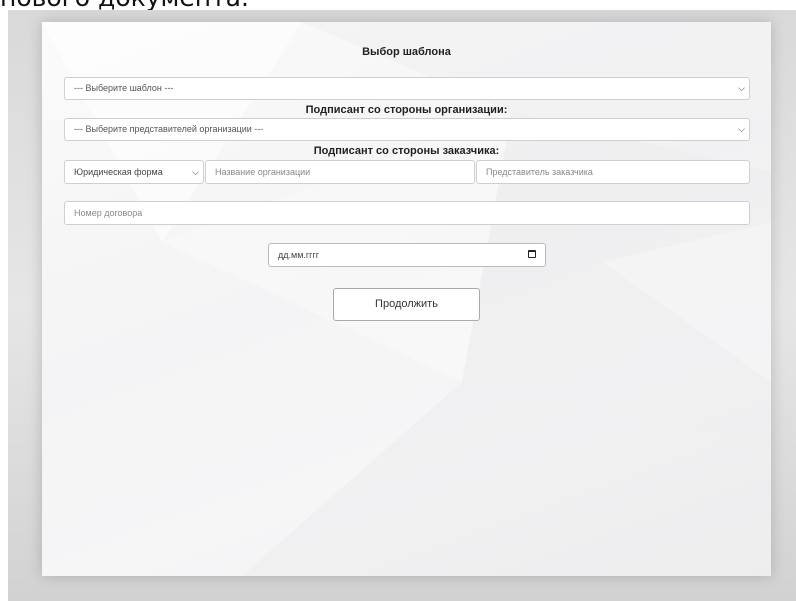 The width and height of the screenshot is (796, 601). Describe the element at coordinates (406, 110) in the screenshot. I see `org-signer-heading: Подписант со стороны организации:` at that location.